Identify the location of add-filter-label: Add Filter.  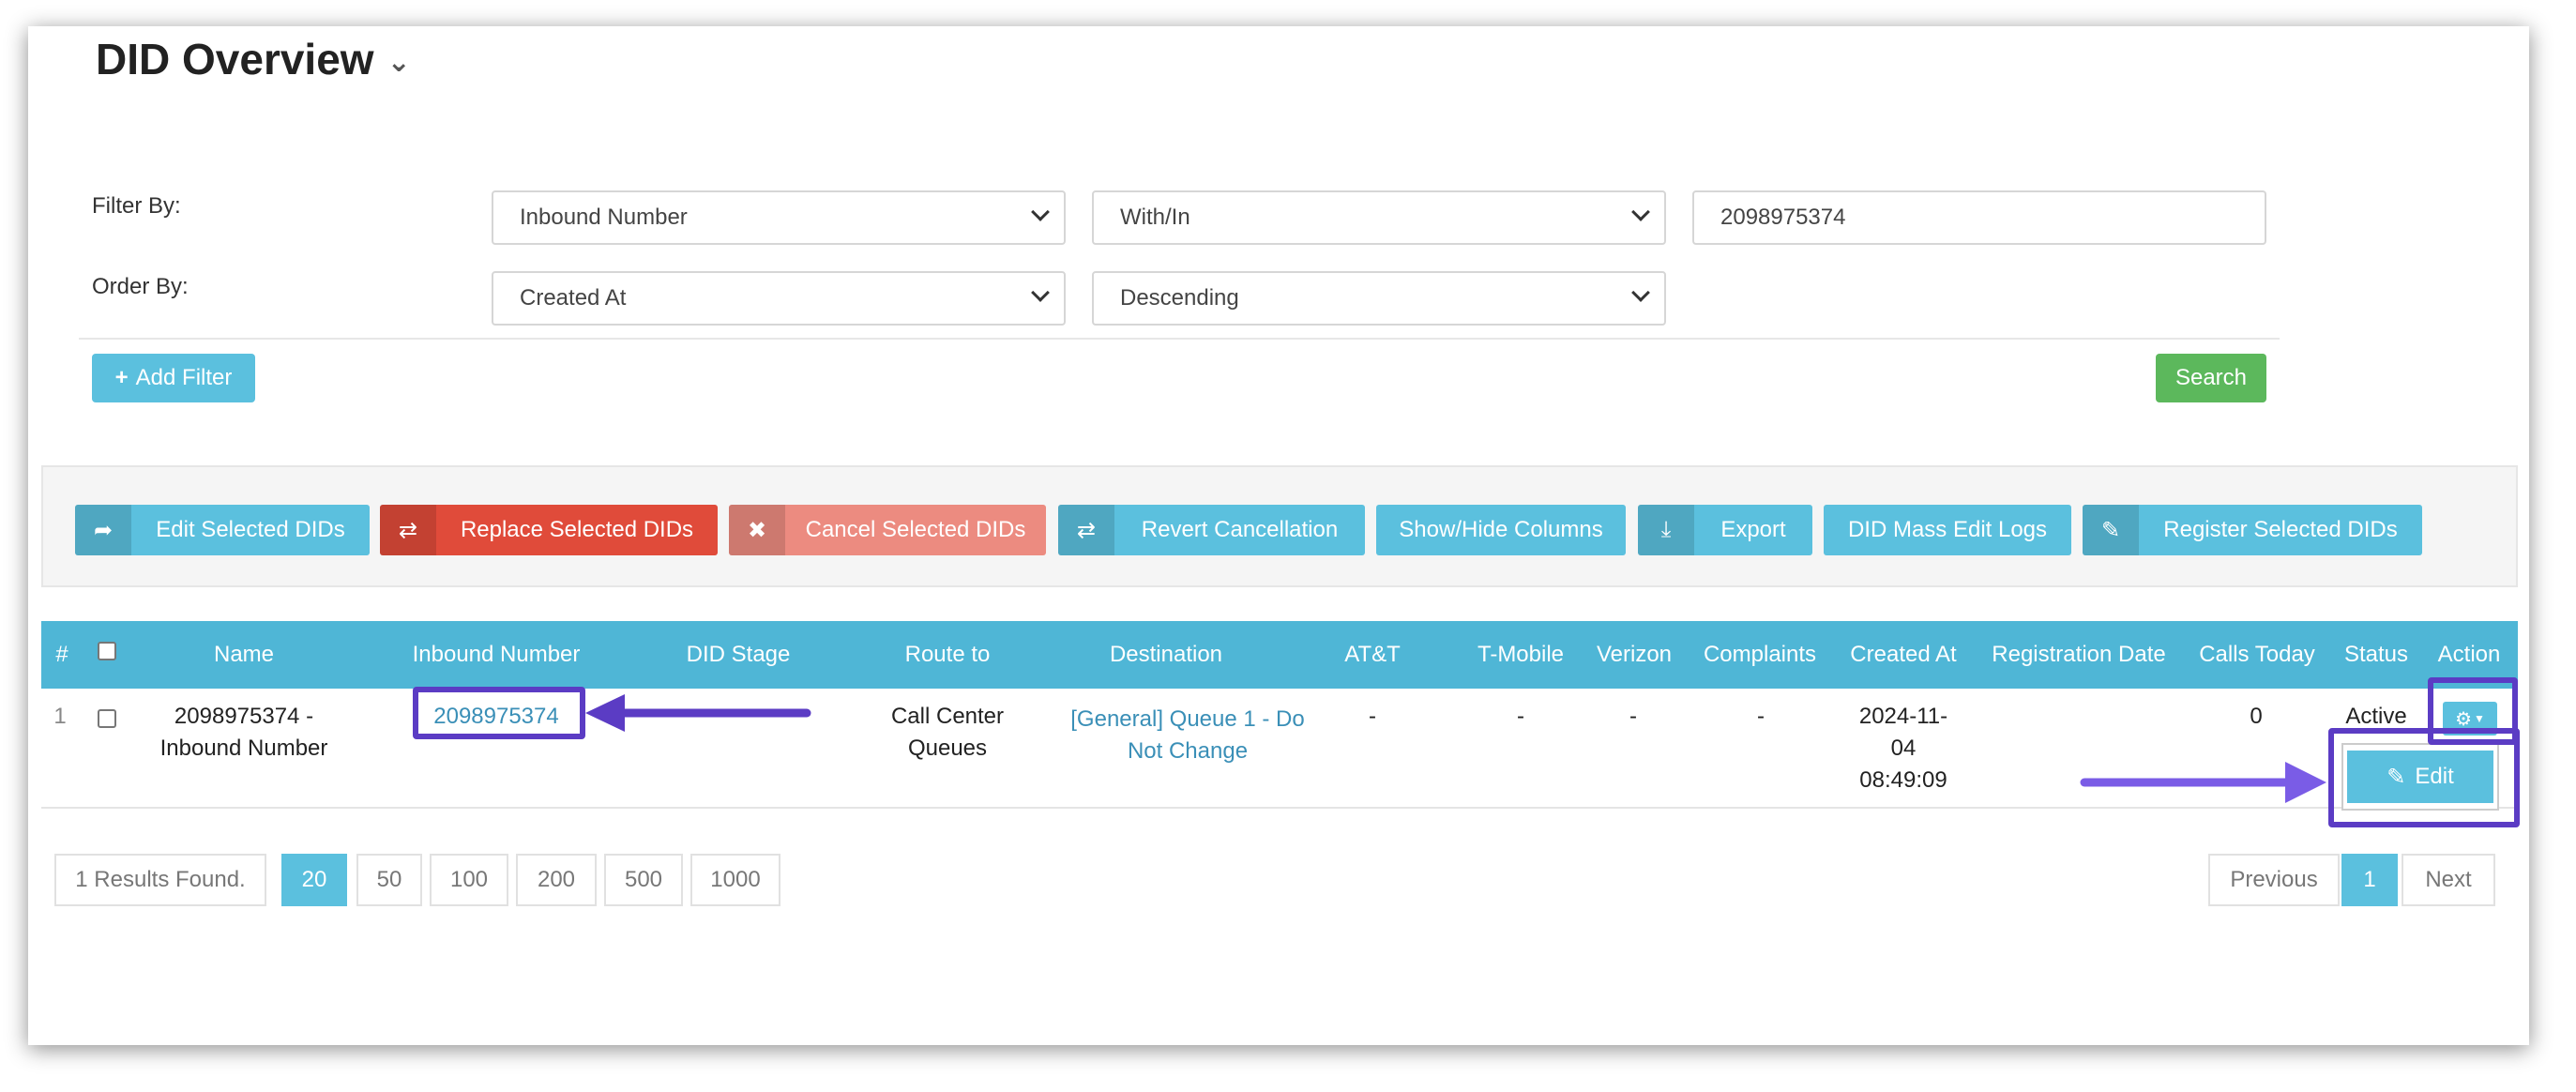
(184, 377).